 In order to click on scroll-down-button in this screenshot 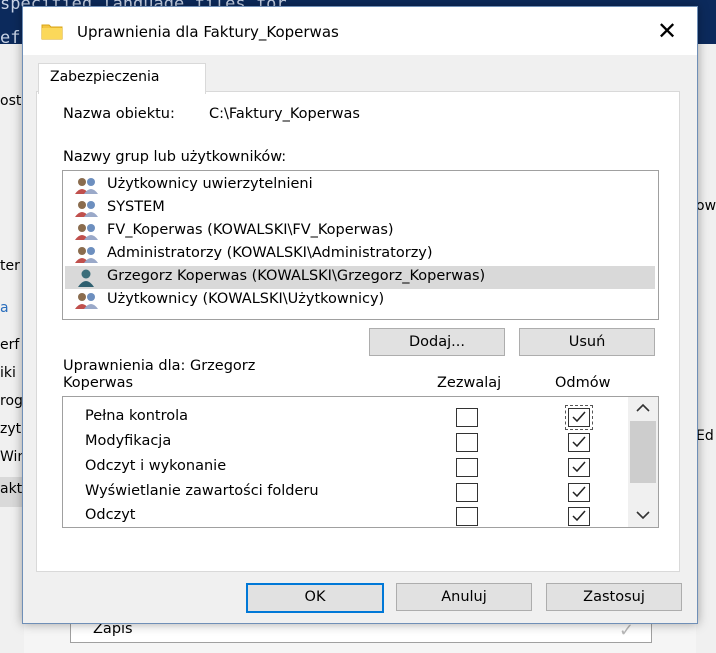, I will do `click(643, 515)`.